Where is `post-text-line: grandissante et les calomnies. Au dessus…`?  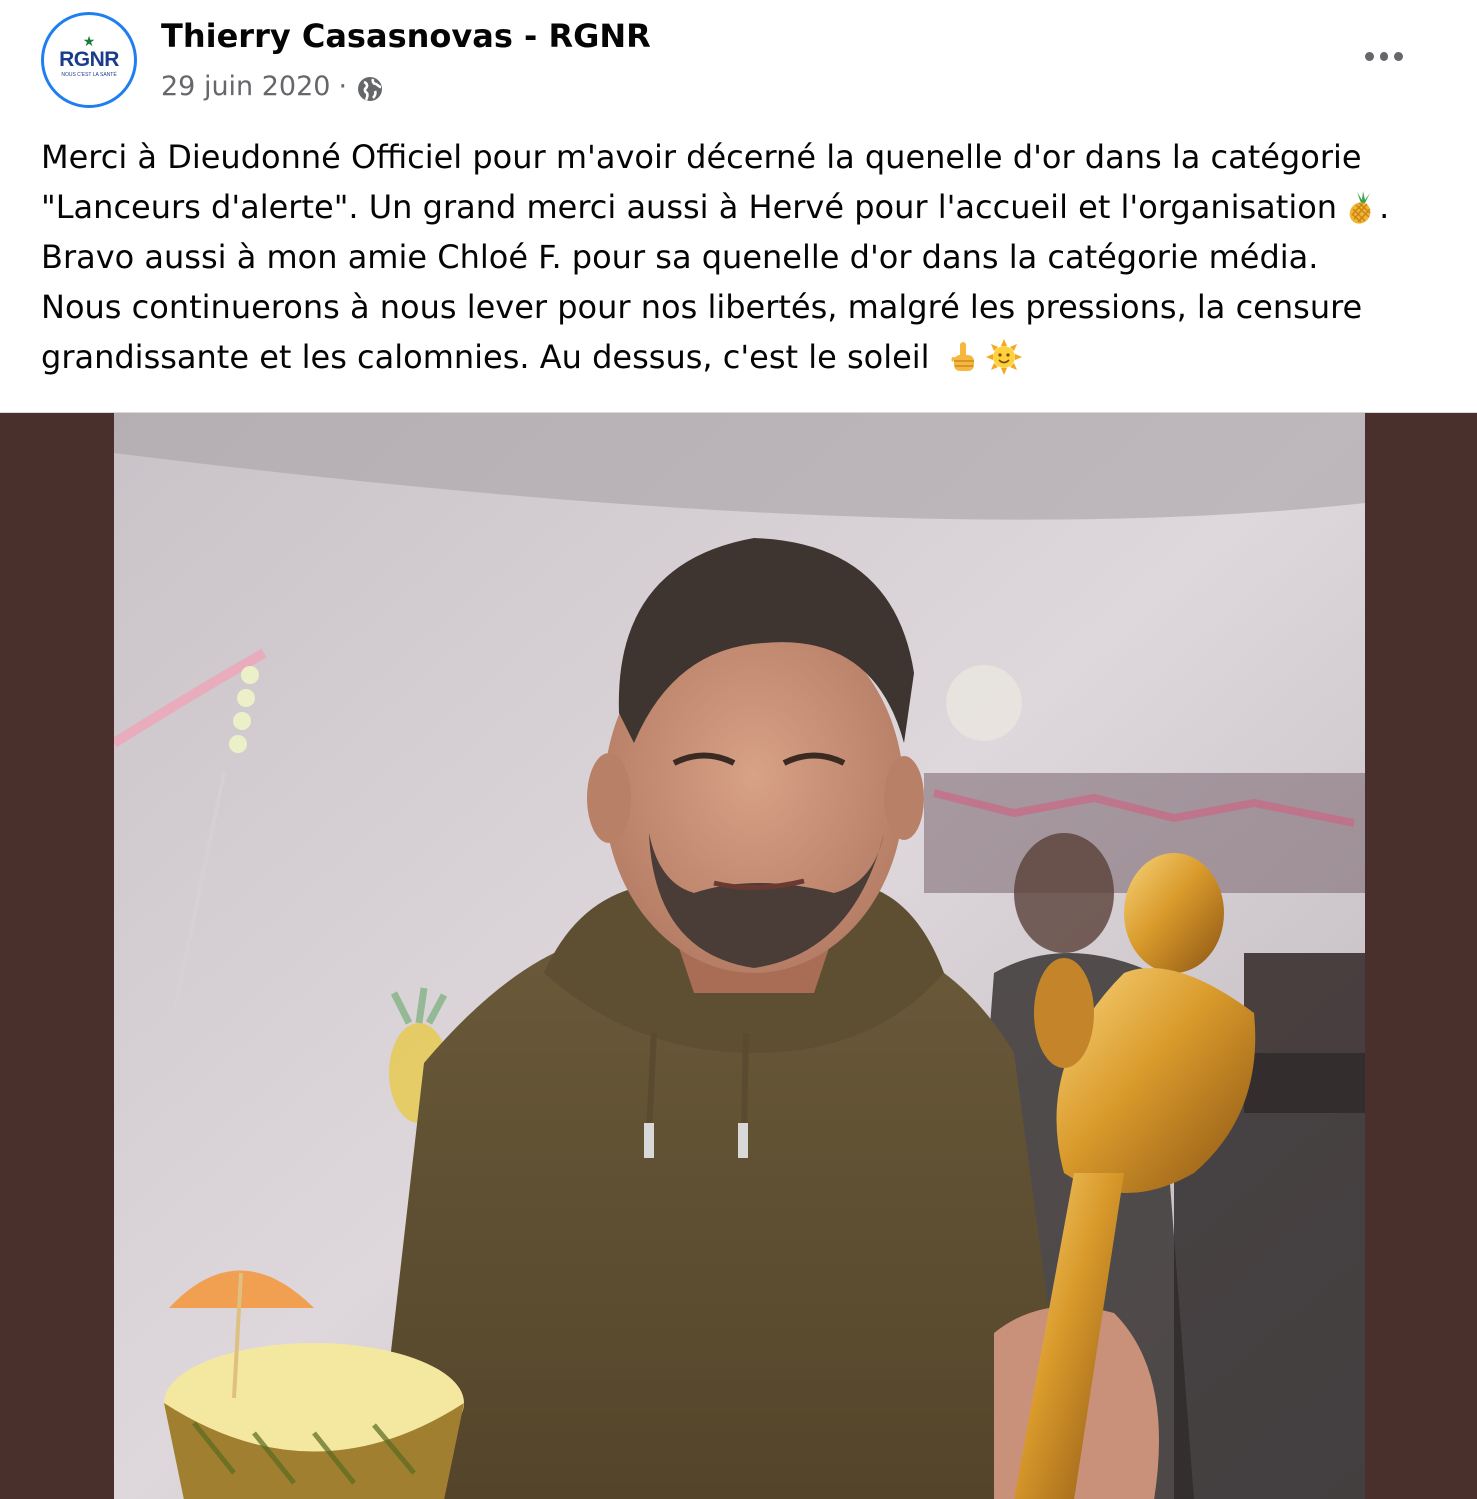 post-text-line: grandissante et les calomnies. Au dessus… is located at coordinates (751, 357).